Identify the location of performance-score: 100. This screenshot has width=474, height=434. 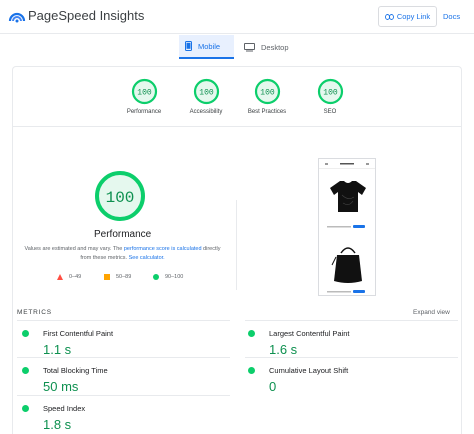
(120, 198).